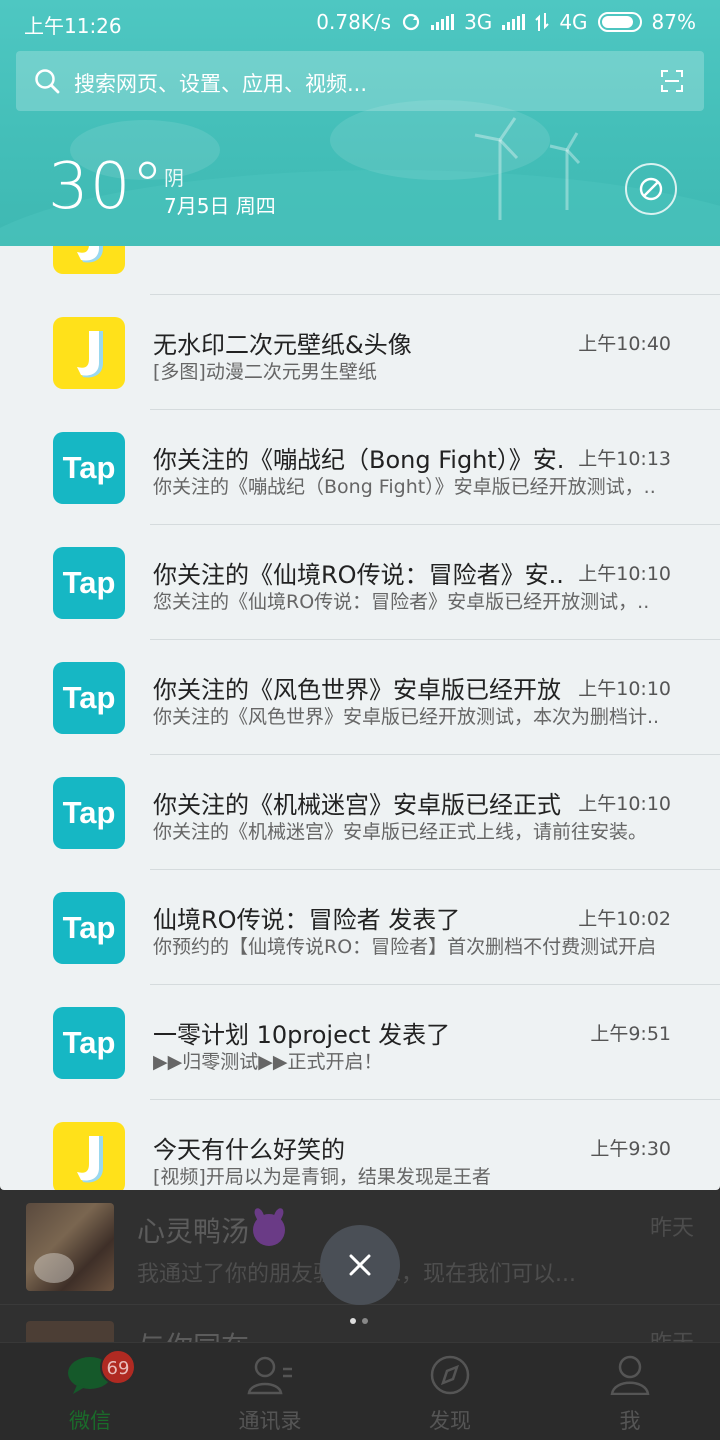  I want to click on data-transfer-icon, so click(542, 22).